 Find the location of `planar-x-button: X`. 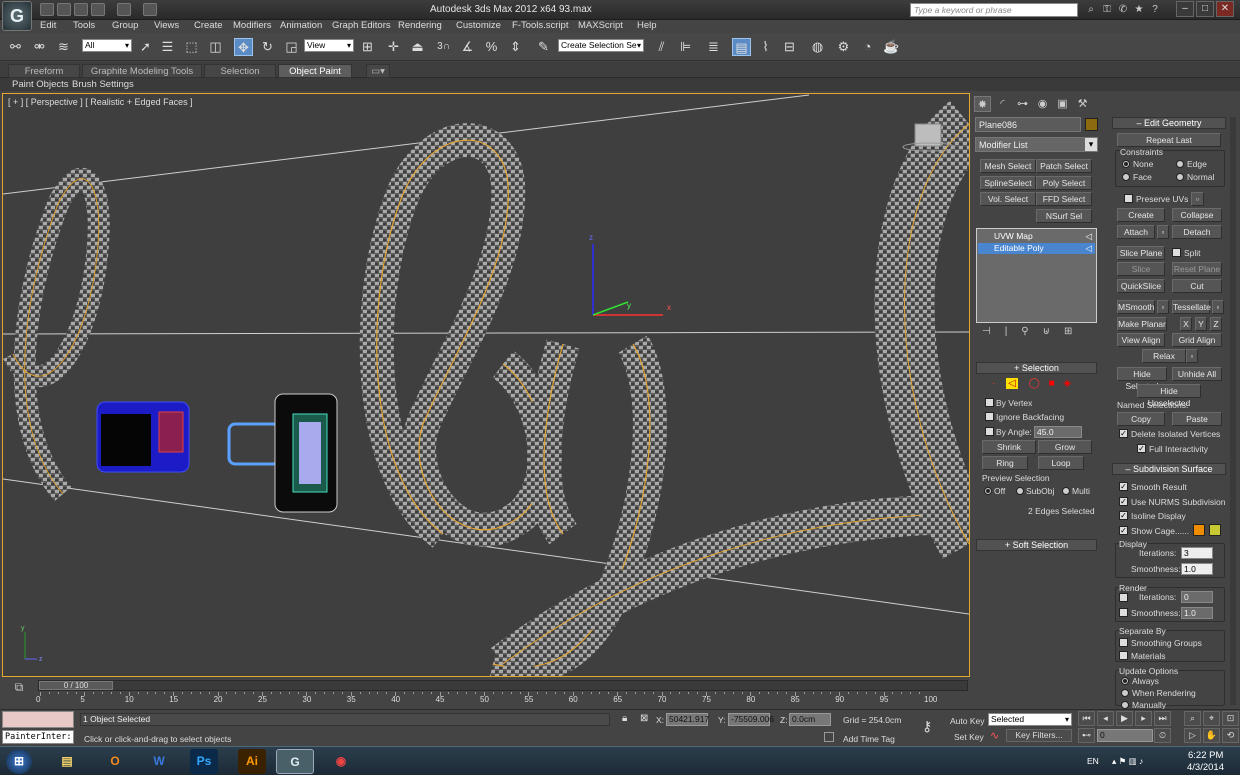

planar-x-button: X is located at coordinates (1186, 324).